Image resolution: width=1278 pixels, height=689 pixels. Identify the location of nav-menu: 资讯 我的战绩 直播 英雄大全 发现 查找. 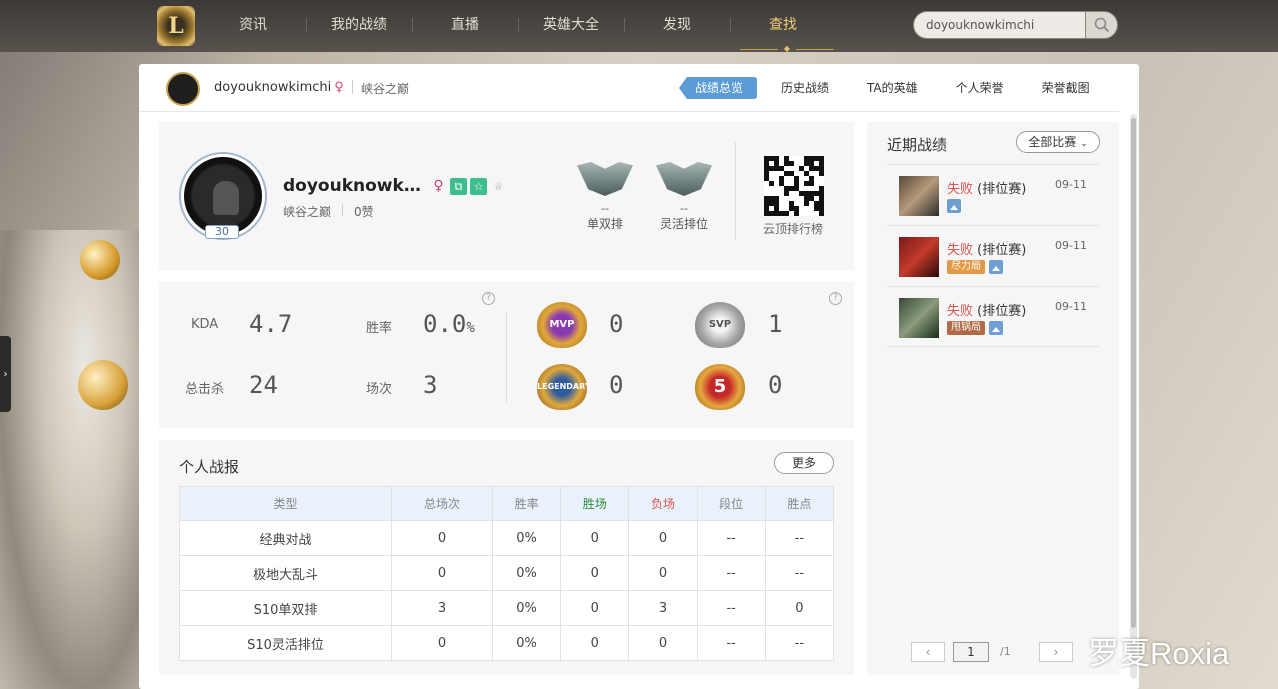
(518, 24).